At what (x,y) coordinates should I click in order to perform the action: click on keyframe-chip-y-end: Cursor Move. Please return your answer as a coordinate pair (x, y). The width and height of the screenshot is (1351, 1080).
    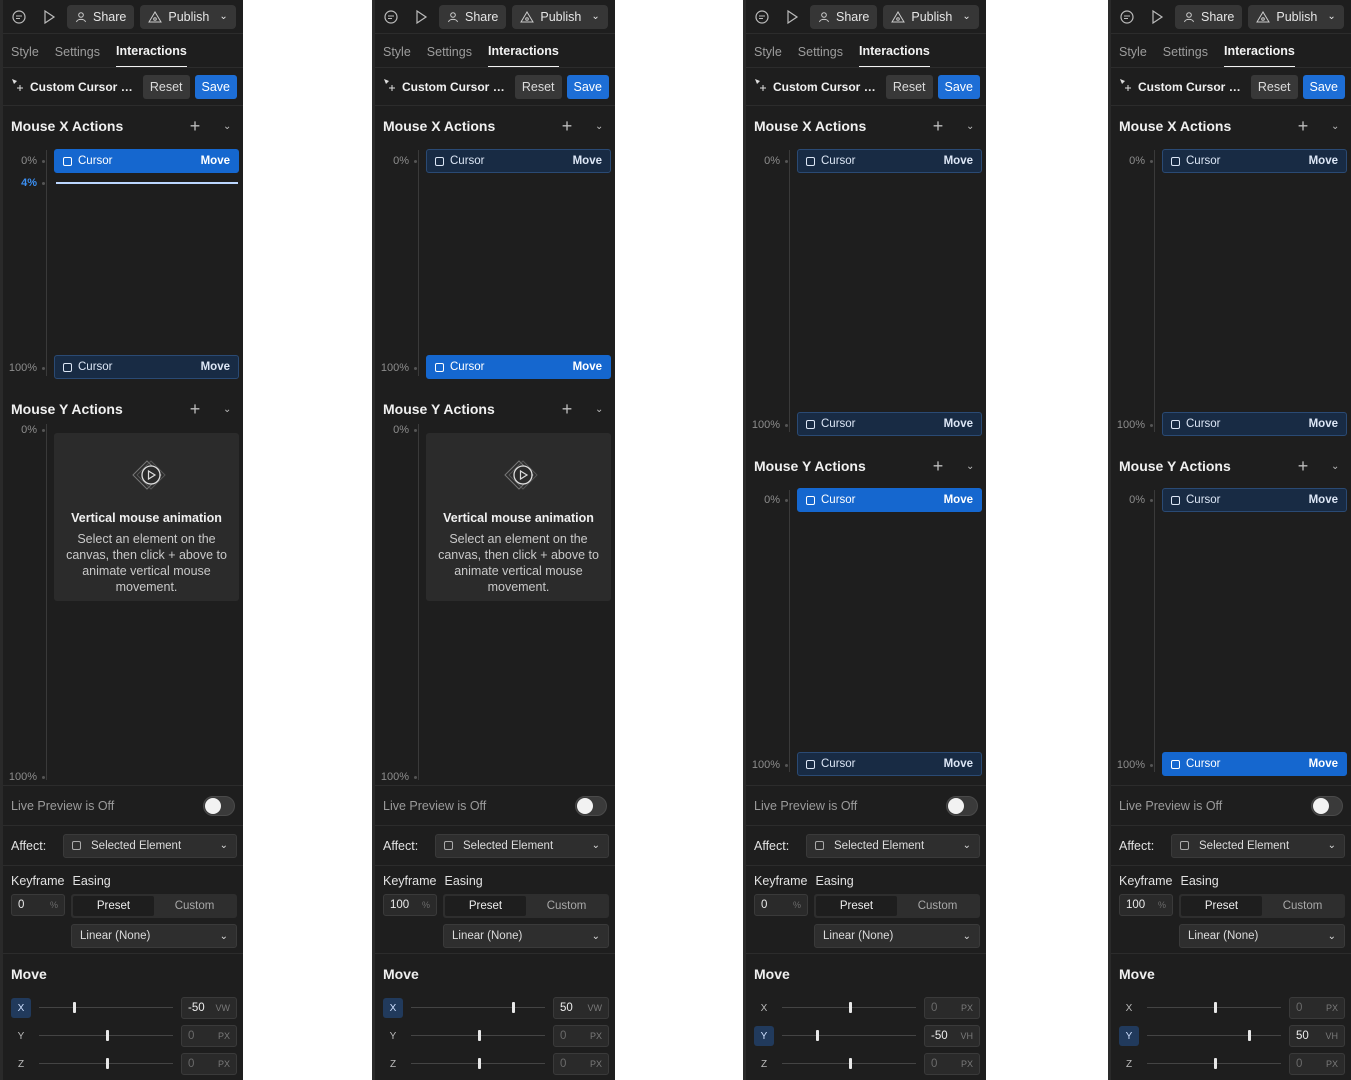
    Looking at the image, I should click on (1254, 764).